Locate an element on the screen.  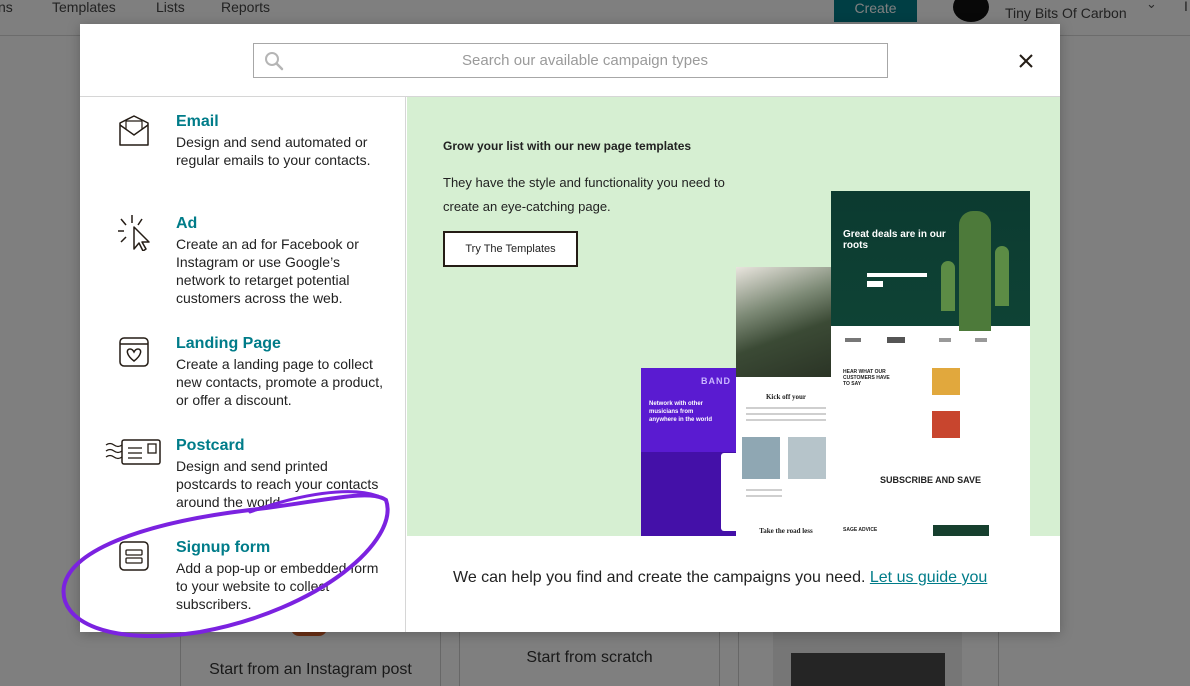
try-templates-button: Try The Templates is located at coordinates (510, 249).